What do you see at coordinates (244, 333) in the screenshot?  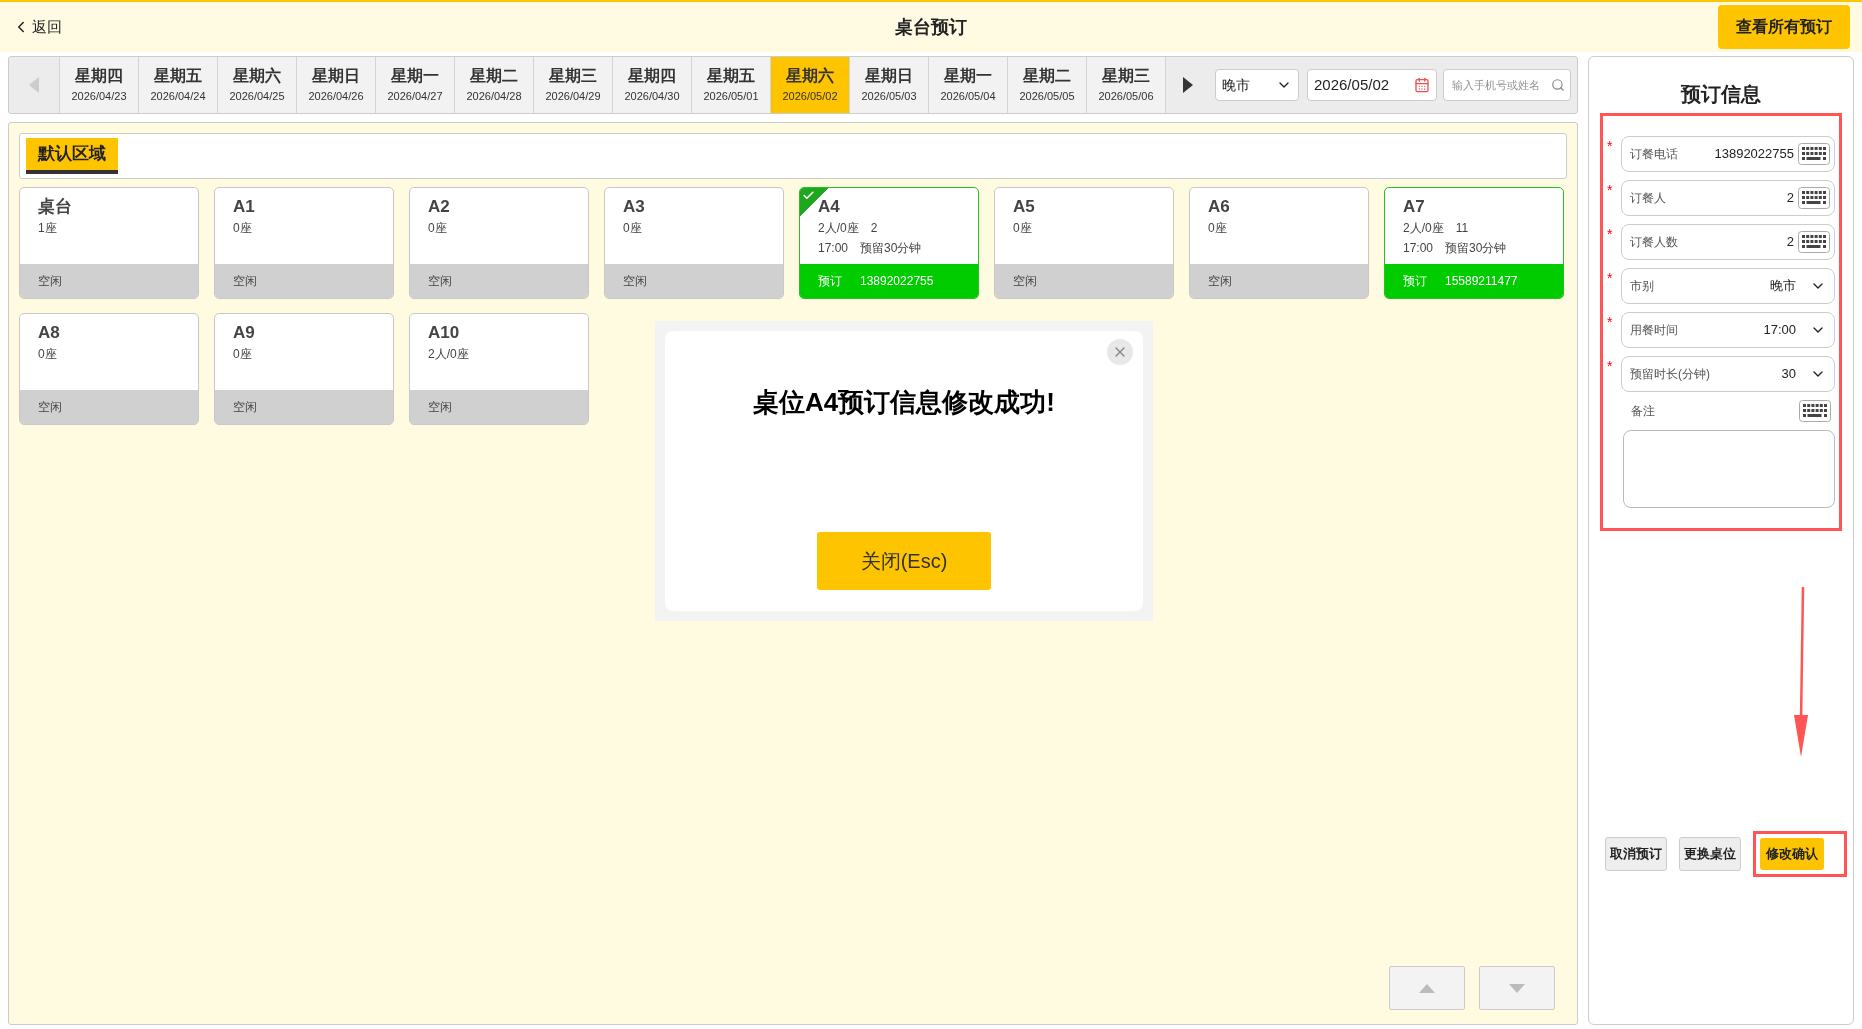 I see `table-name: A9` at bounding box center [244, 333].